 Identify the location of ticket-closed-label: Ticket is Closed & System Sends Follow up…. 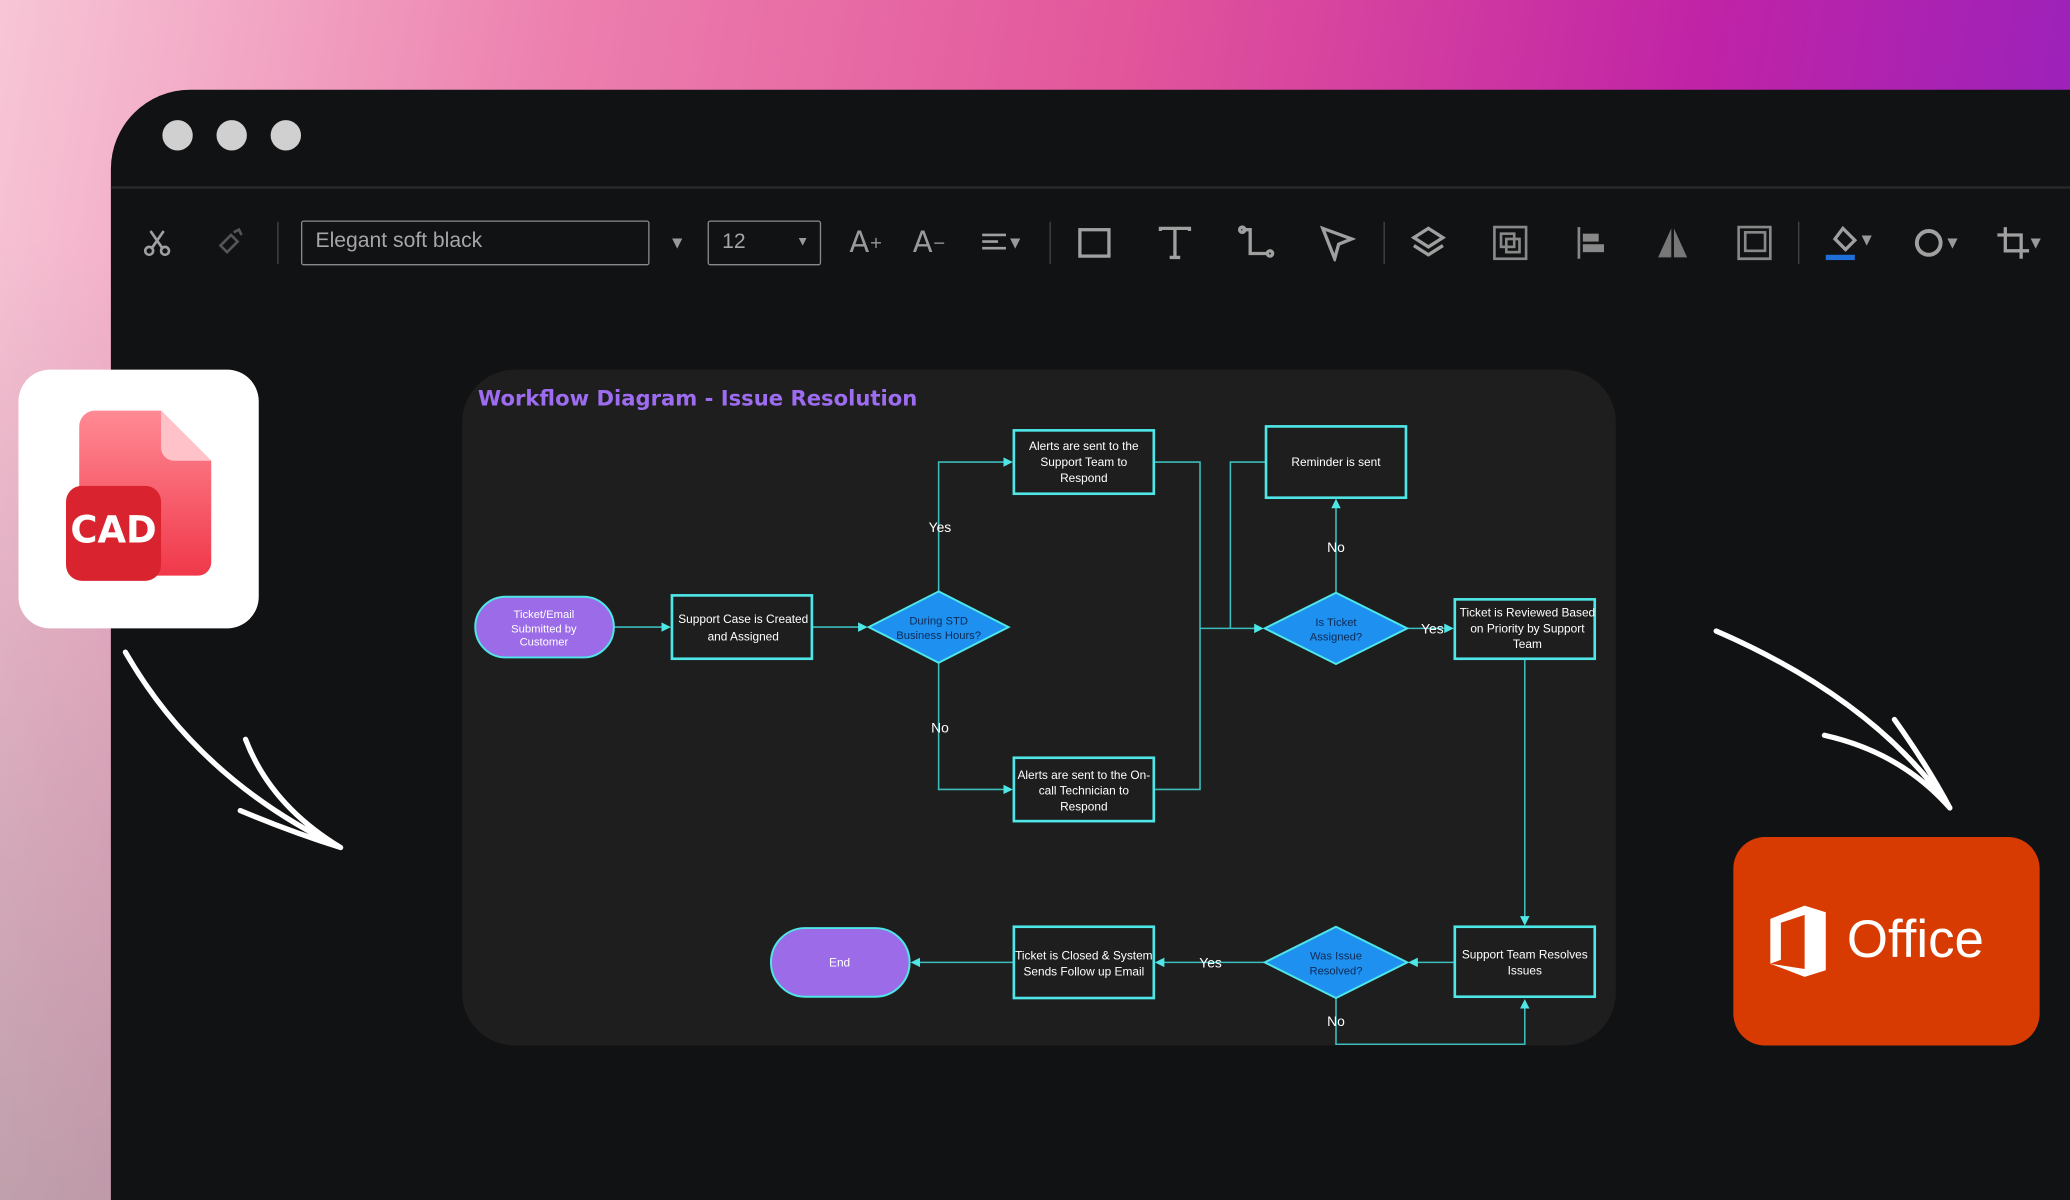
(1084, 964).